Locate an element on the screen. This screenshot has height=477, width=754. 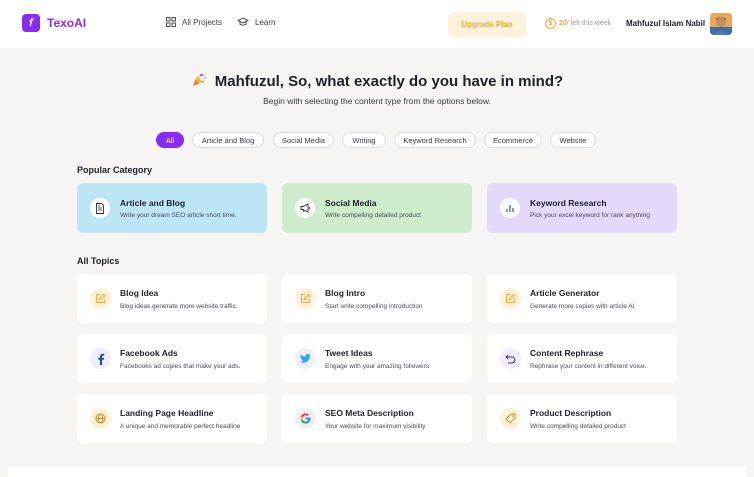
filter-chip-writing: Writing is located at coordinates (364, 140).